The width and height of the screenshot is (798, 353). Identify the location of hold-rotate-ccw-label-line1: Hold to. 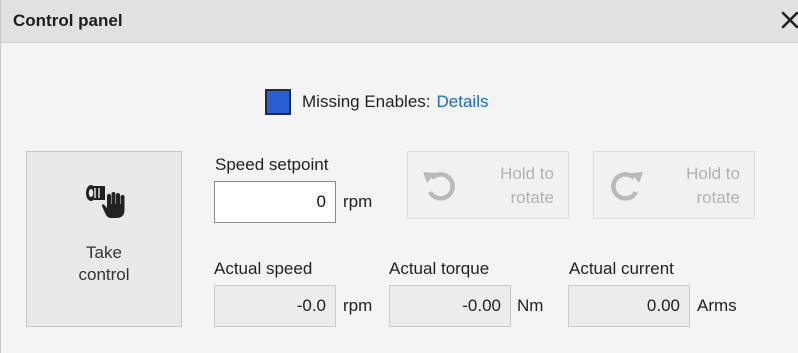
(527, 173).